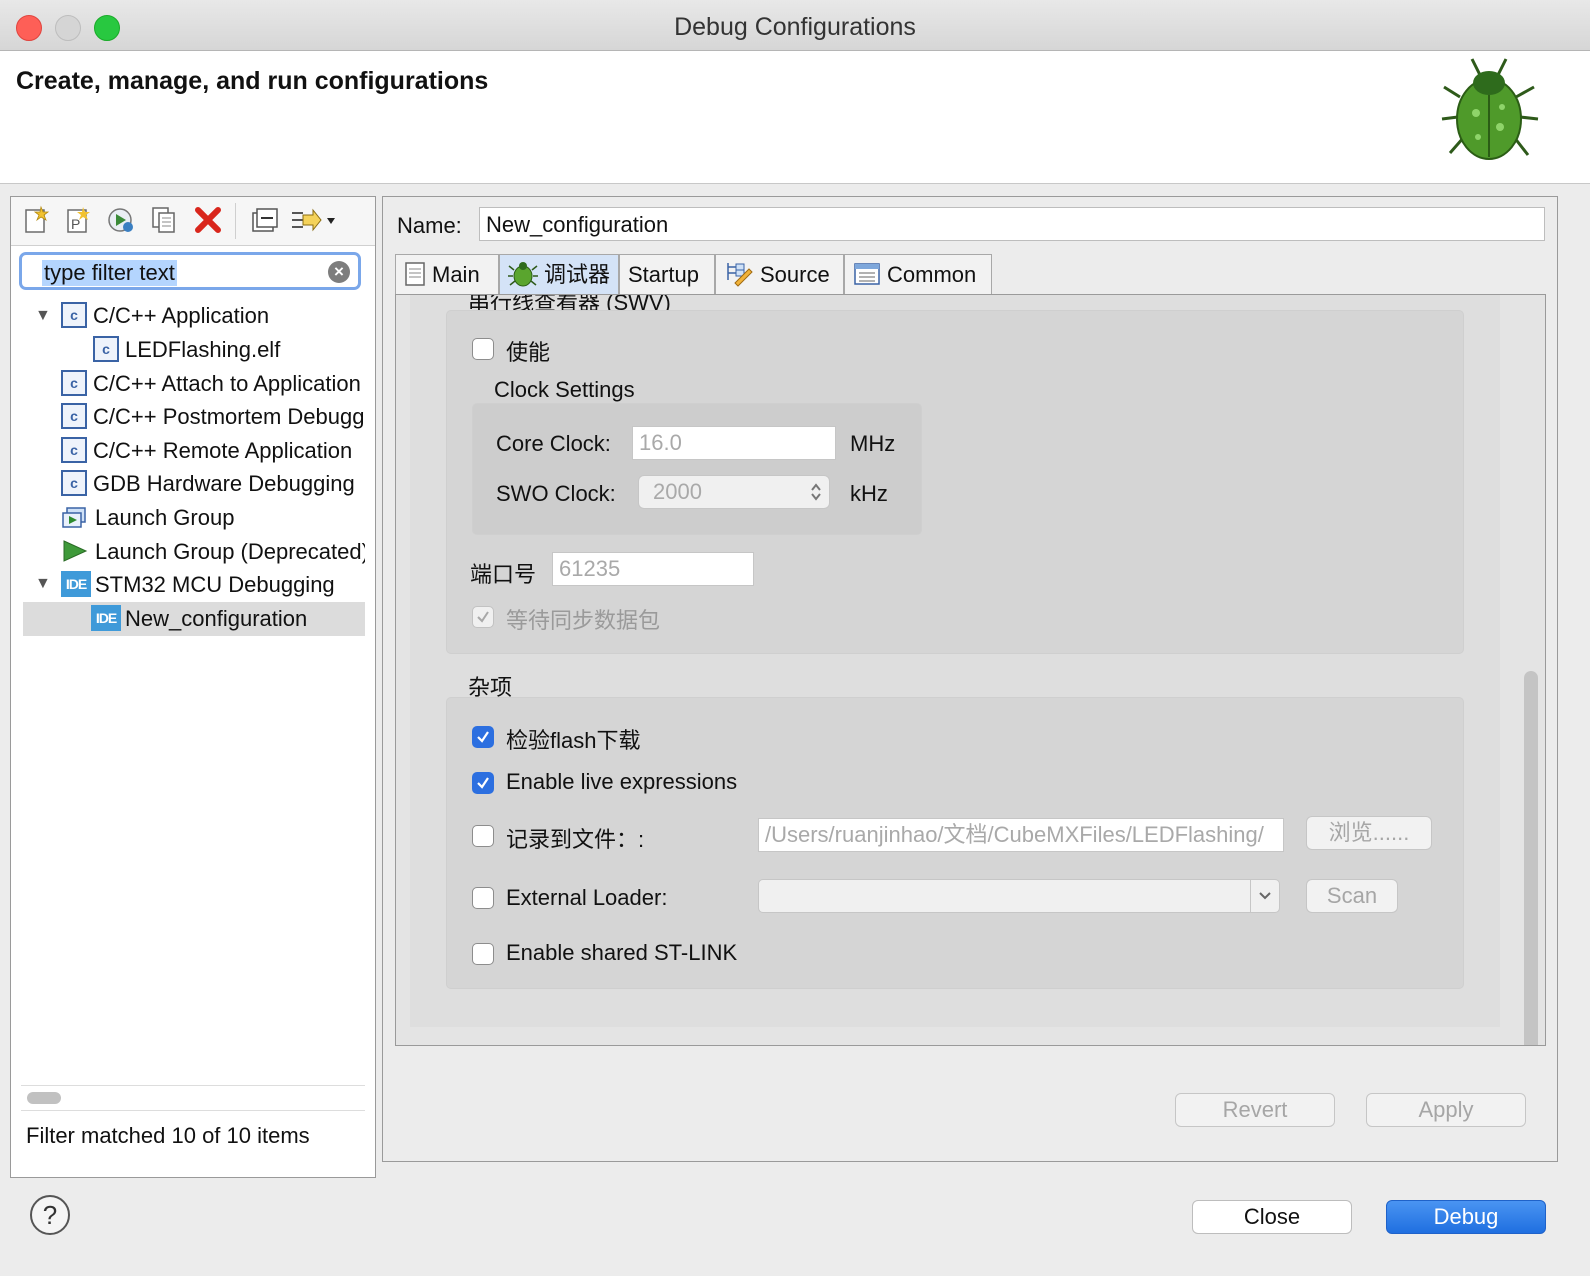  Describe the element at coordinates (229, 350) in the screenshot. I see `tree-item-ledflashing: c LEDFlashing.elf` at that location.